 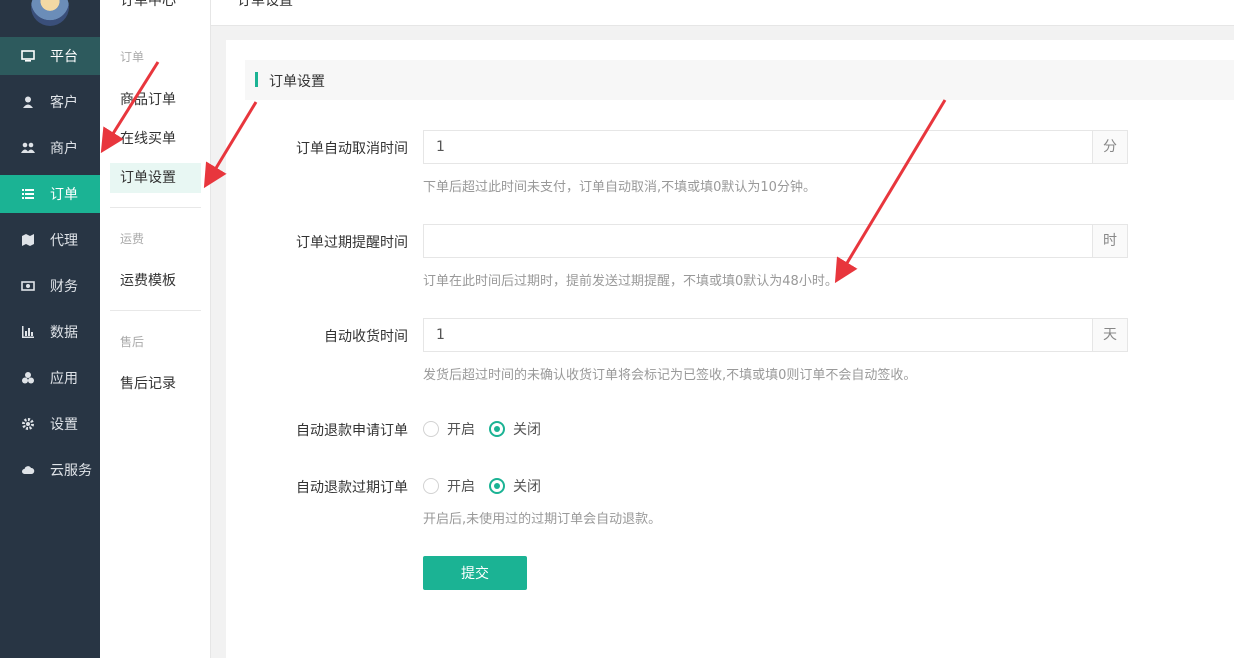 What do you see at coordinates (71, 471) in the screenshot?
I see `sidebar-item-label: 云服务` at bounding box center [71, 471].